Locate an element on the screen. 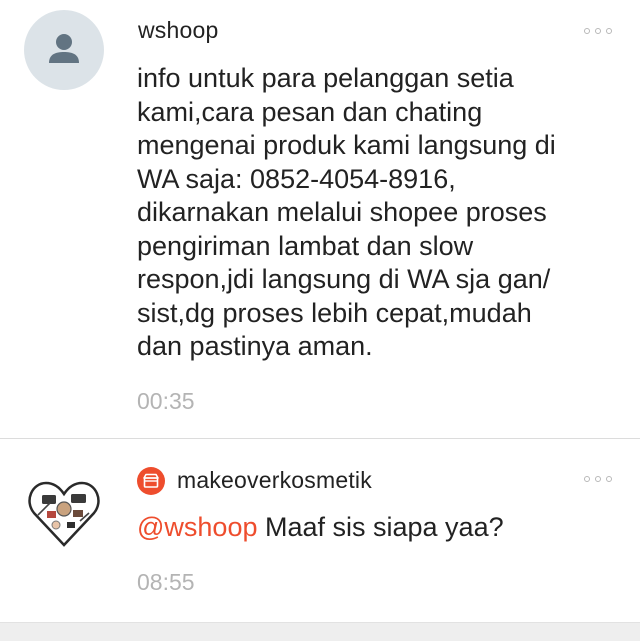 The image size is (640, 641). comment-username: wshoop is located at coordinates (178, 30).